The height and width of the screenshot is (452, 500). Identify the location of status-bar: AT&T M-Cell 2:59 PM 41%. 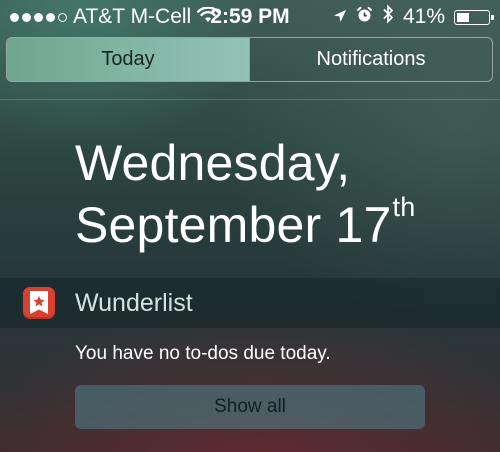
(250, 17).